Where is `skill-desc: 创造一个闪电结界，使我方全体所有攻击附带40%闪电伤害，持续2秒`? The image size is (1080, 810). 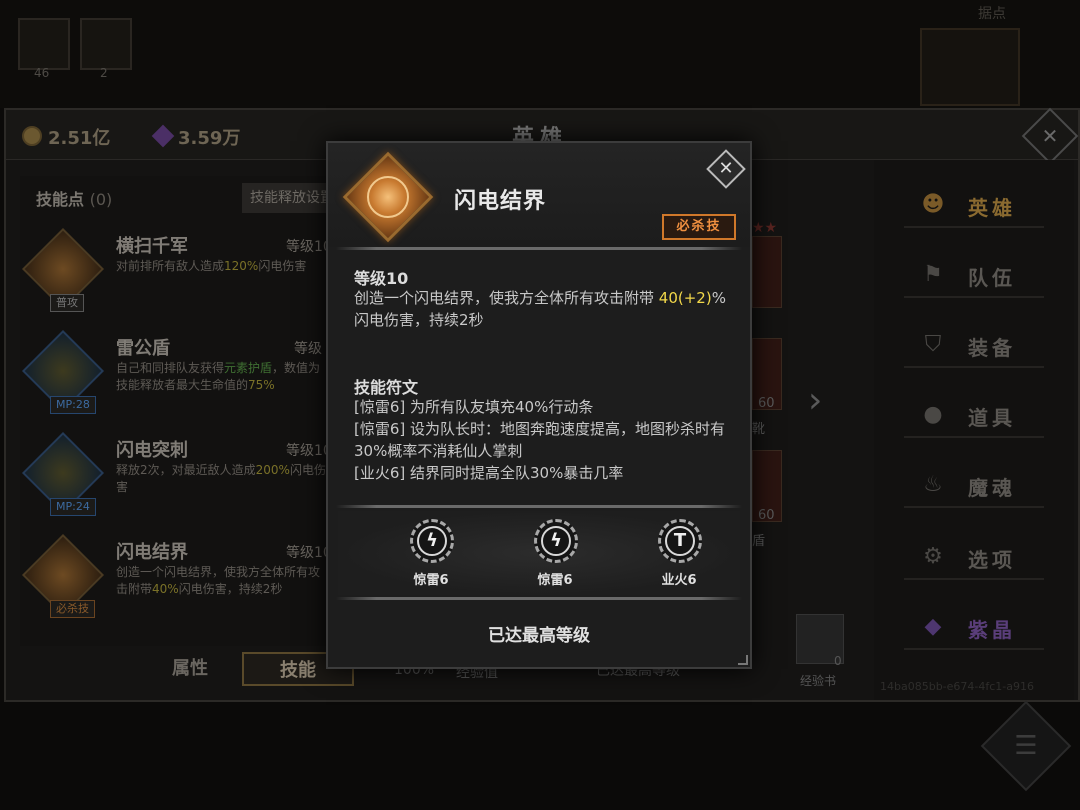 skill-desc: 创造一个闪电结界，使我方全体所有攻击附带40%闪电伤害，持续2秒 is located at coordinates (218, 580).